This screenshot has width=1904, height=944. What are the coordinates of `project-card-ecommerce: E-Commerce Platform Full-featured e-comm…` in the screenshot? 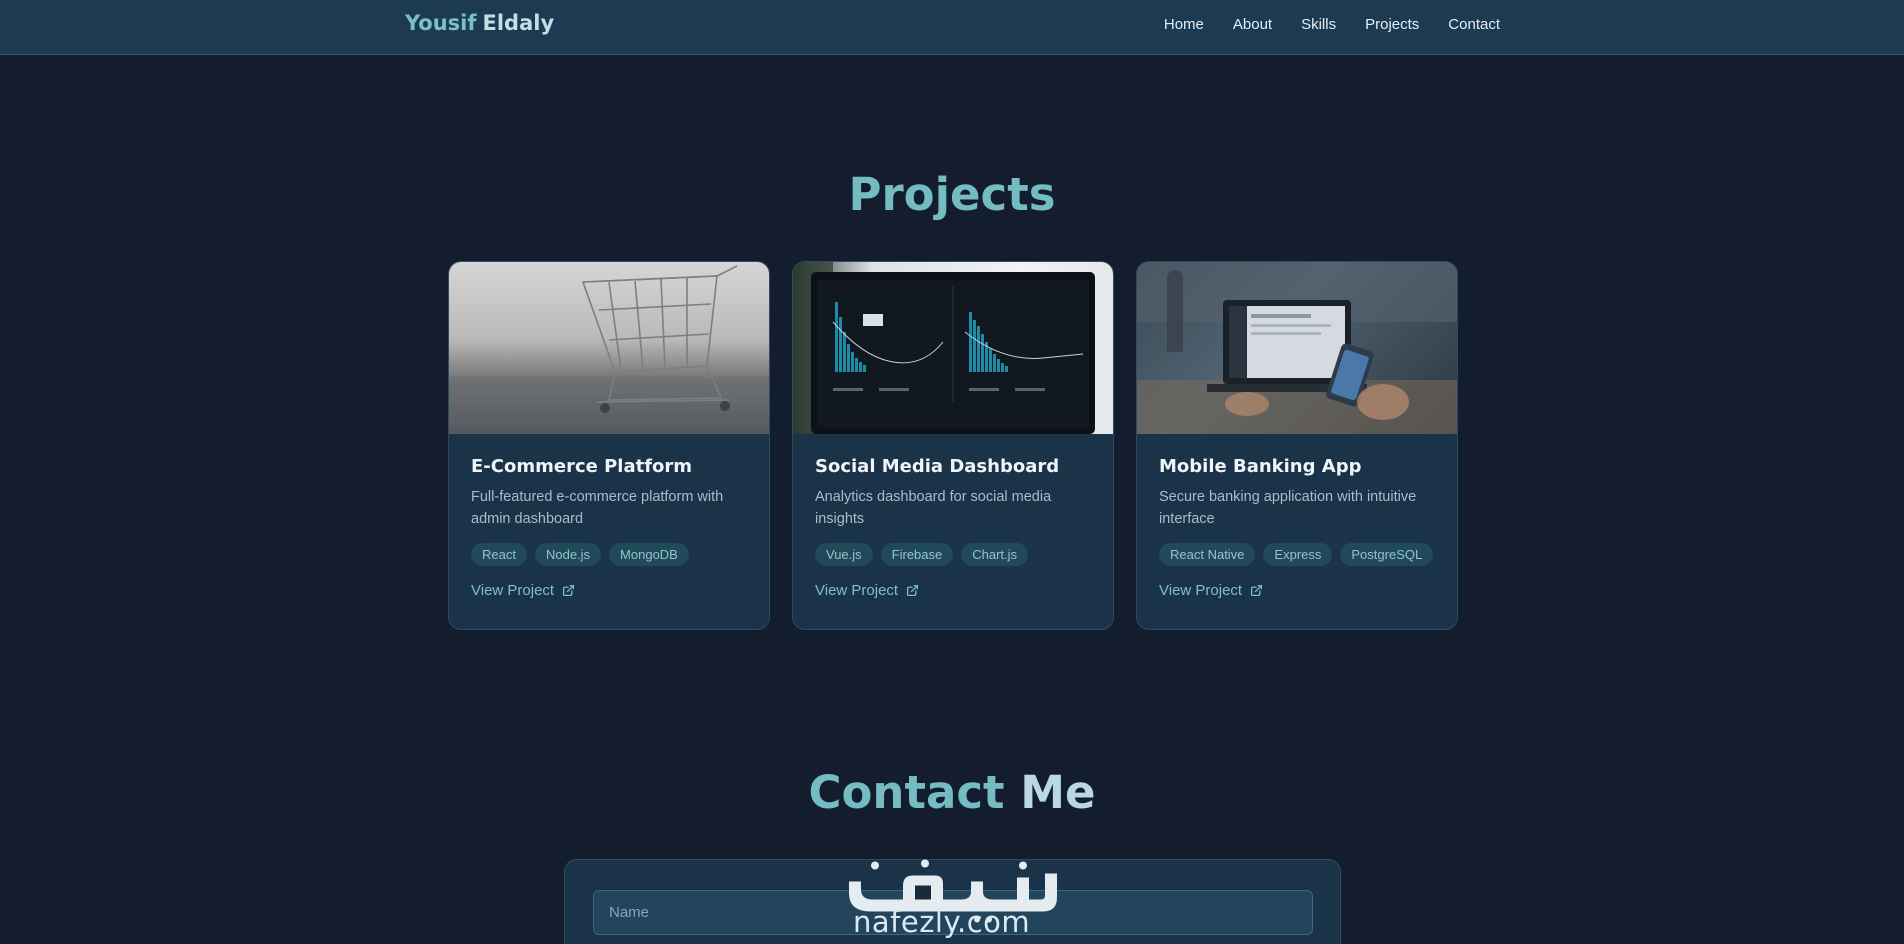 It's located at (609, 445).